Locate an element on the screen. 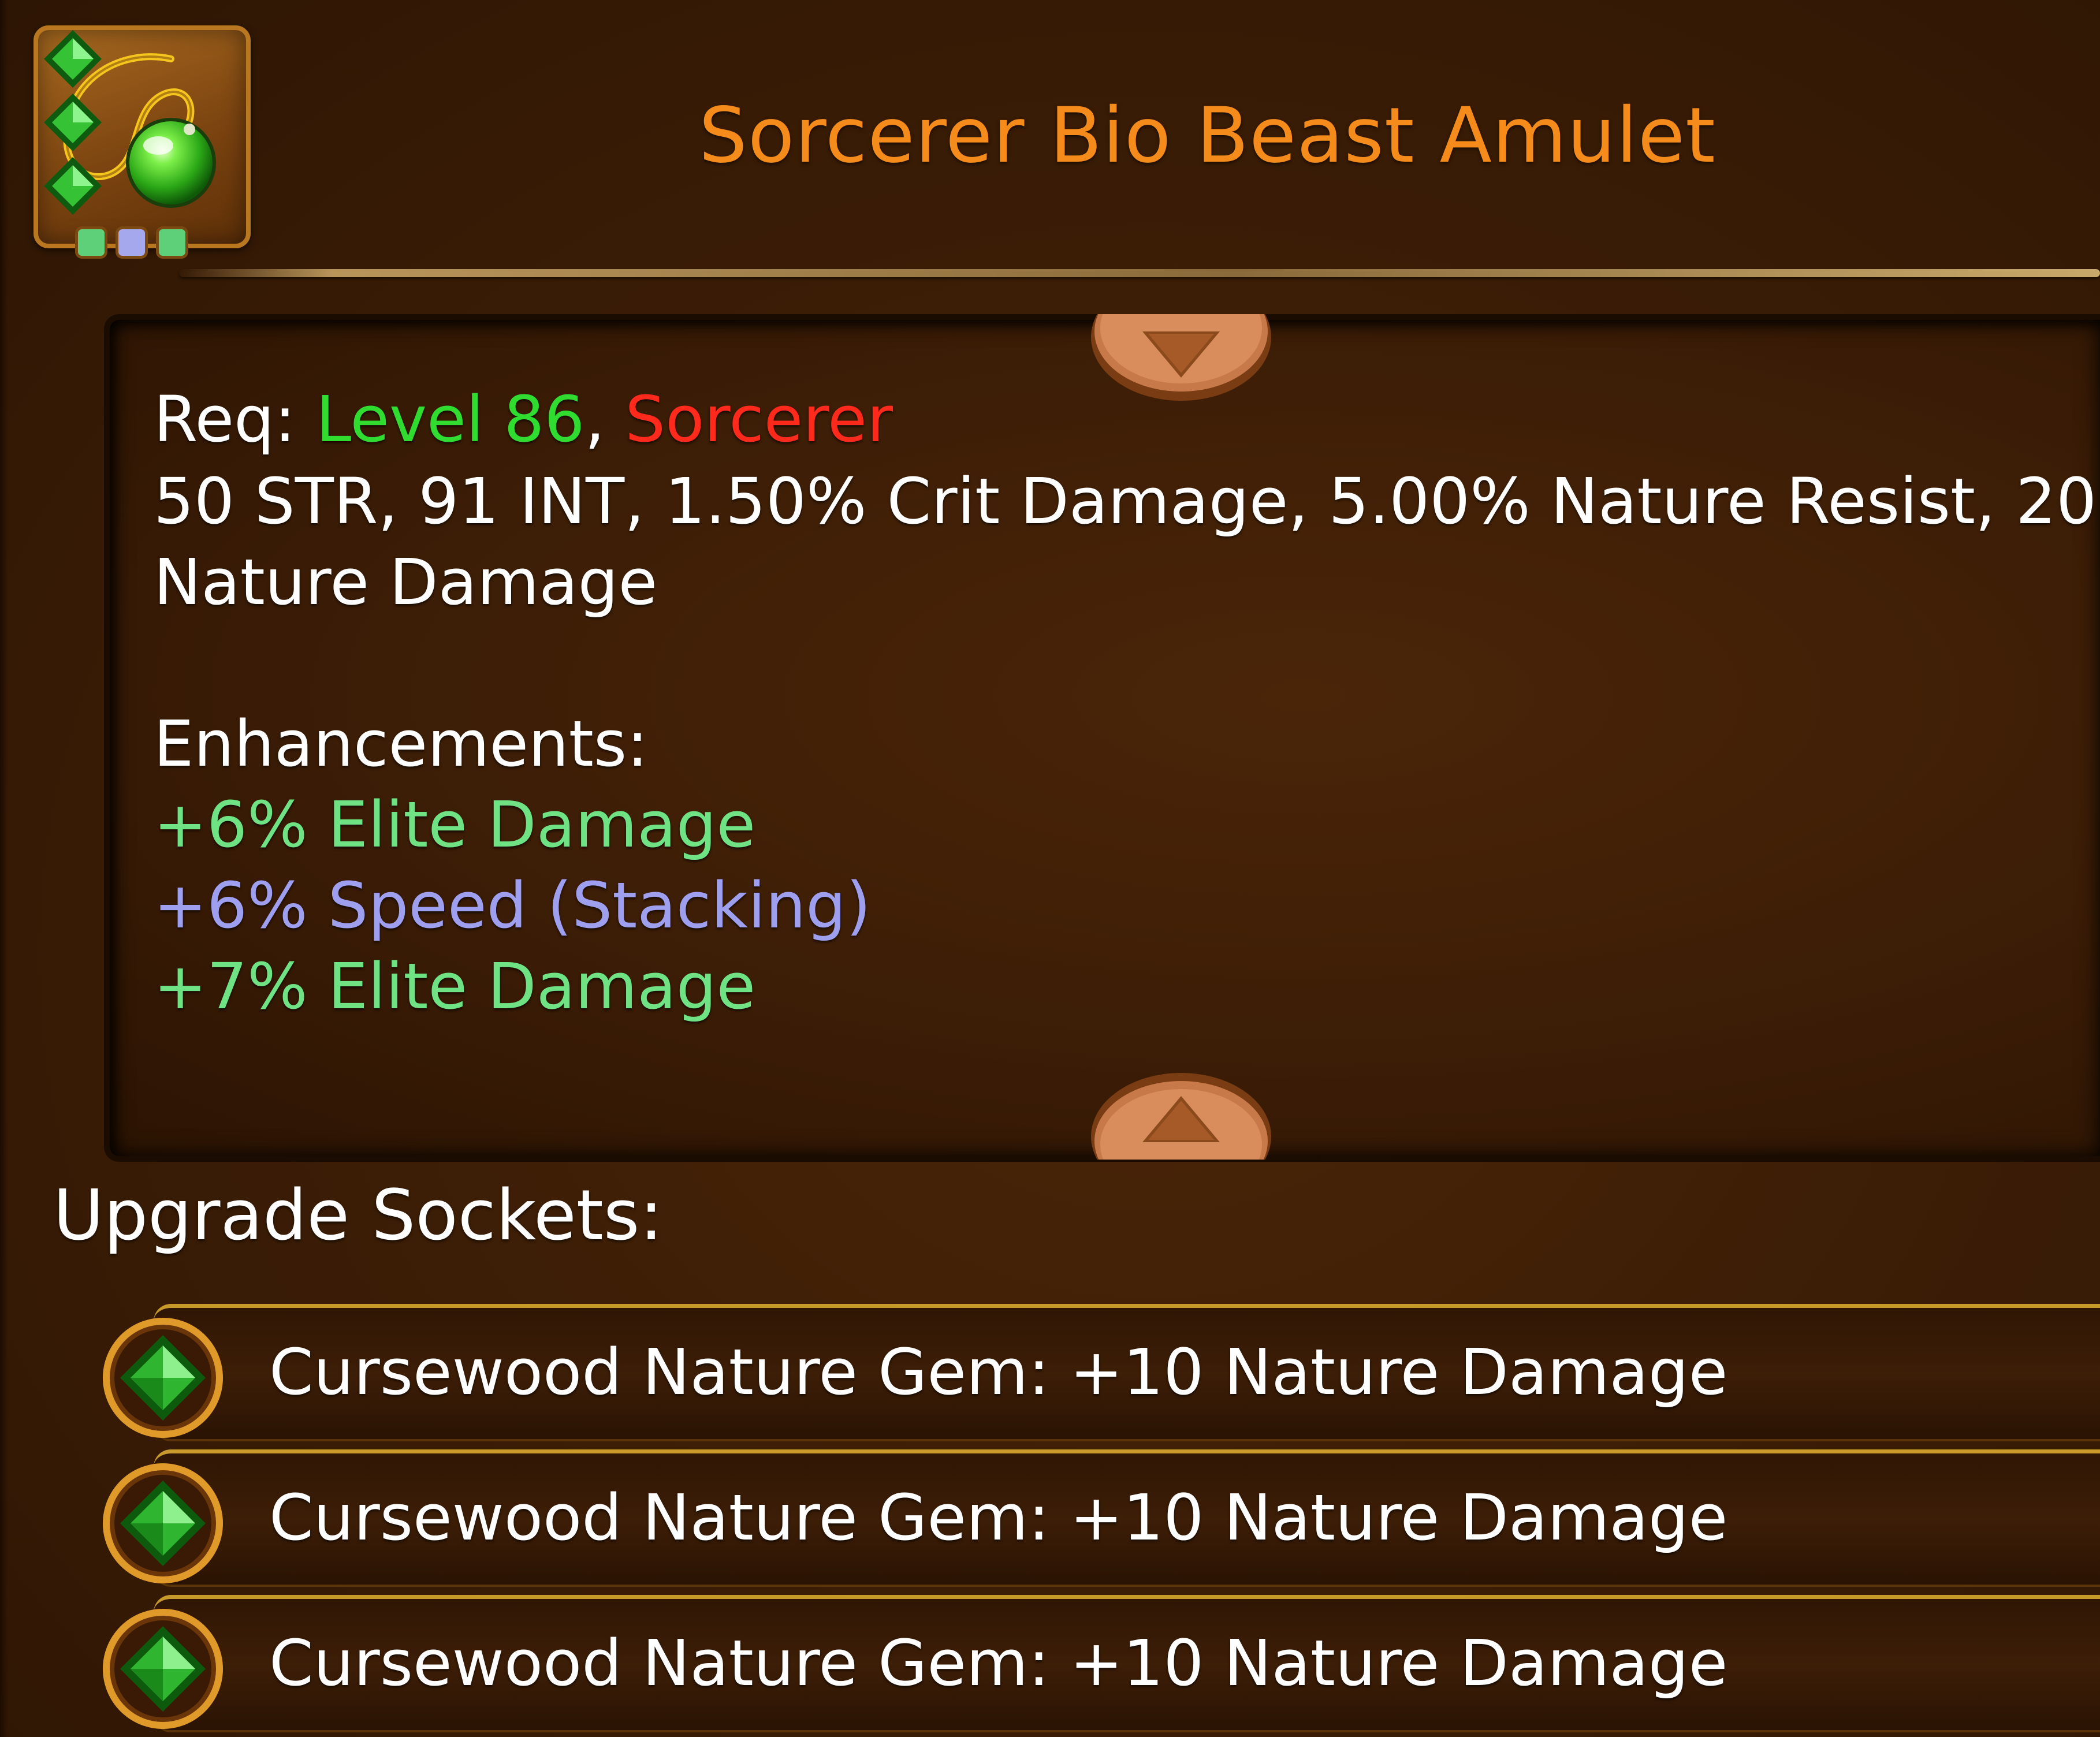  enhancement-item: +7% Elite Damage is located at coordinates (455, 986).